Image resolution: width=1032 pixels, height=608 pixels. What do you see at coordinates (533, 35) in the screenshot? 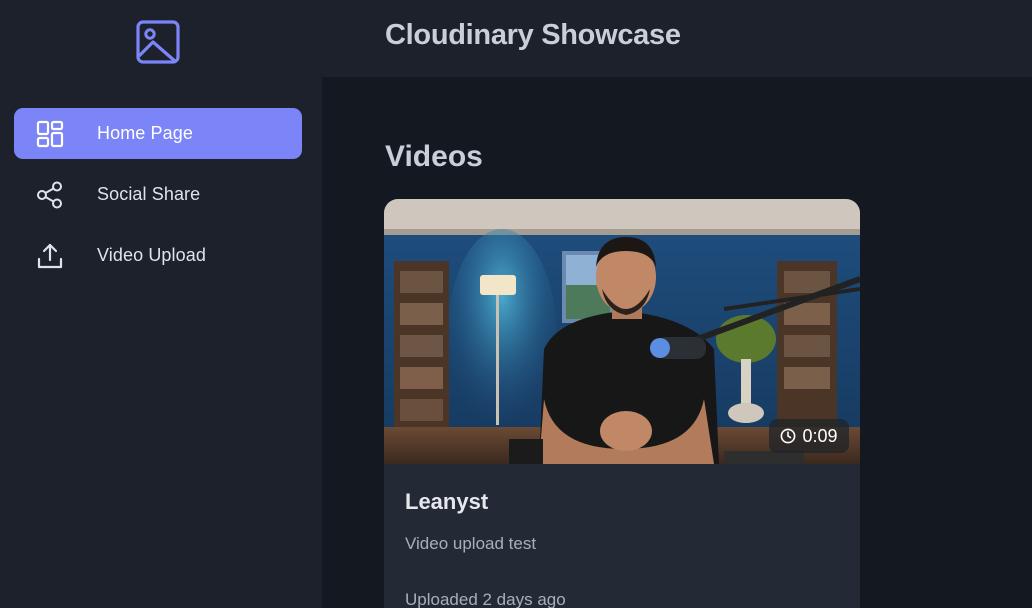
I see `app-title: Cloudinary Showcase` at bounding box center [533, 35].